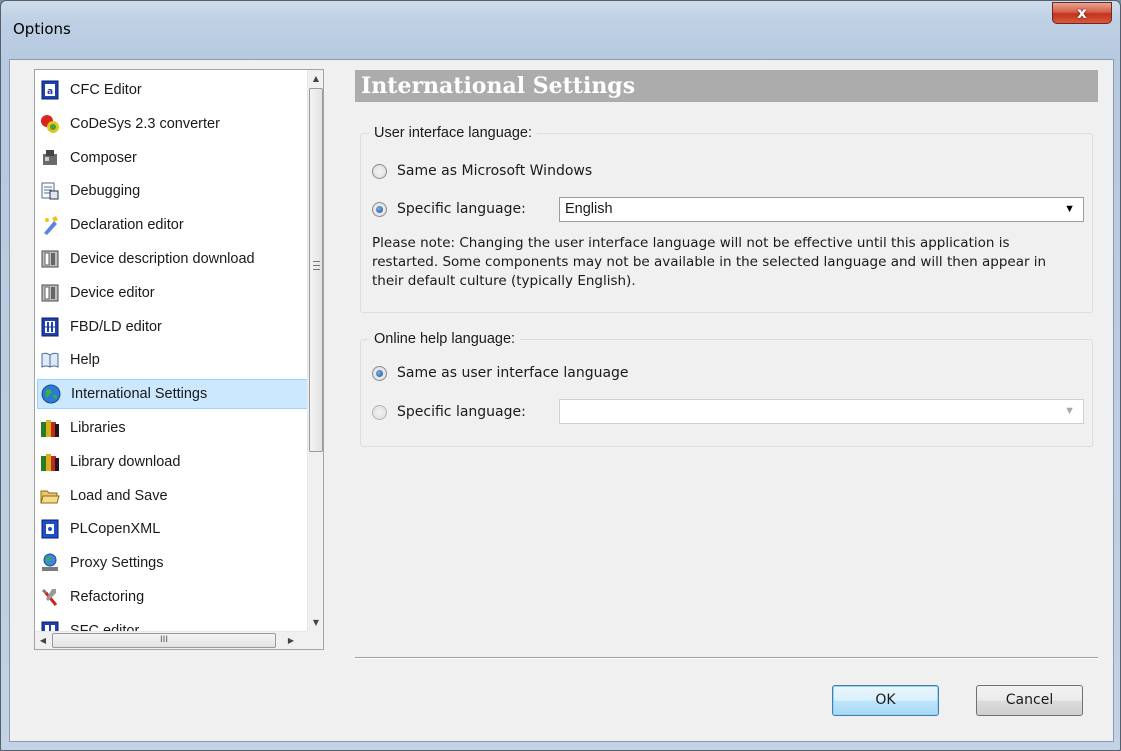 This screenshot has height=751, width=1121. Describe the element at coordinates (145, 123) in the screenshot. I see `tree-item-label: CoDeSys 2.3 converter` at that location.